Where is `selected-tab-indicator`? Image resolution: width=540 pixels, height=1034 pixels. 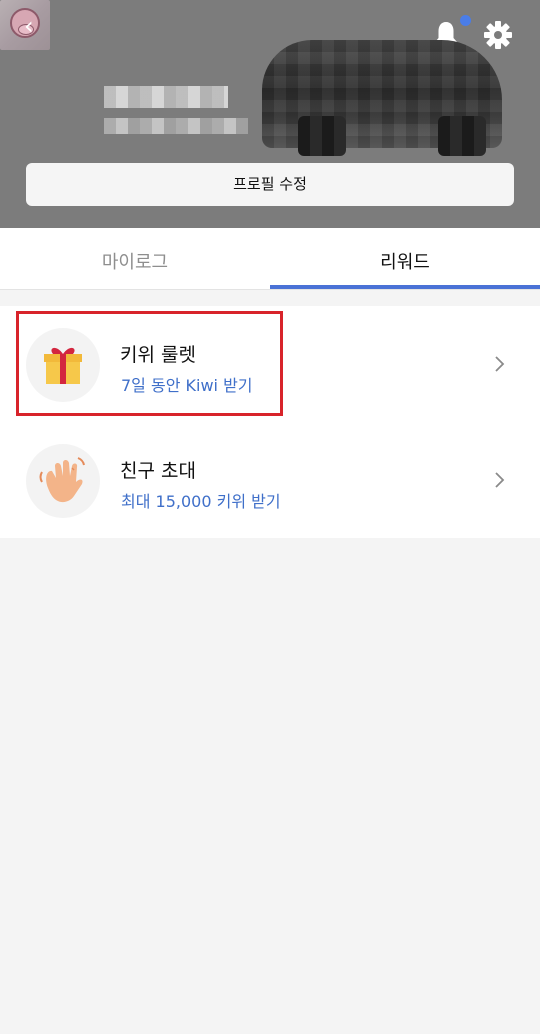 selected-tab-indicator is located at coordinates (405, 287).